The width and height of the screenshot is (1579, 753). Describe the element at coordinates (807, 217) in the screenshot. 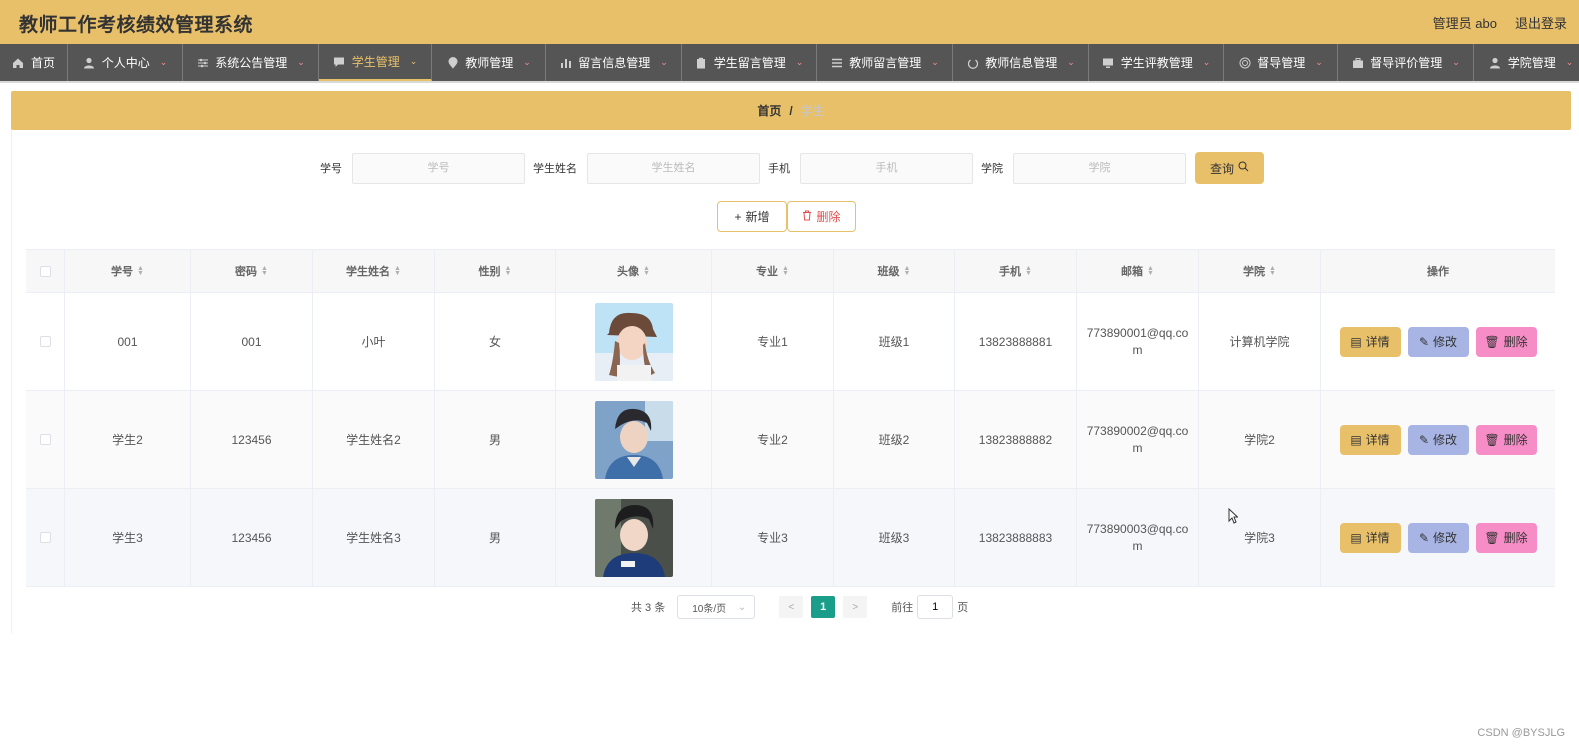

I see `trash-icon` at that location.